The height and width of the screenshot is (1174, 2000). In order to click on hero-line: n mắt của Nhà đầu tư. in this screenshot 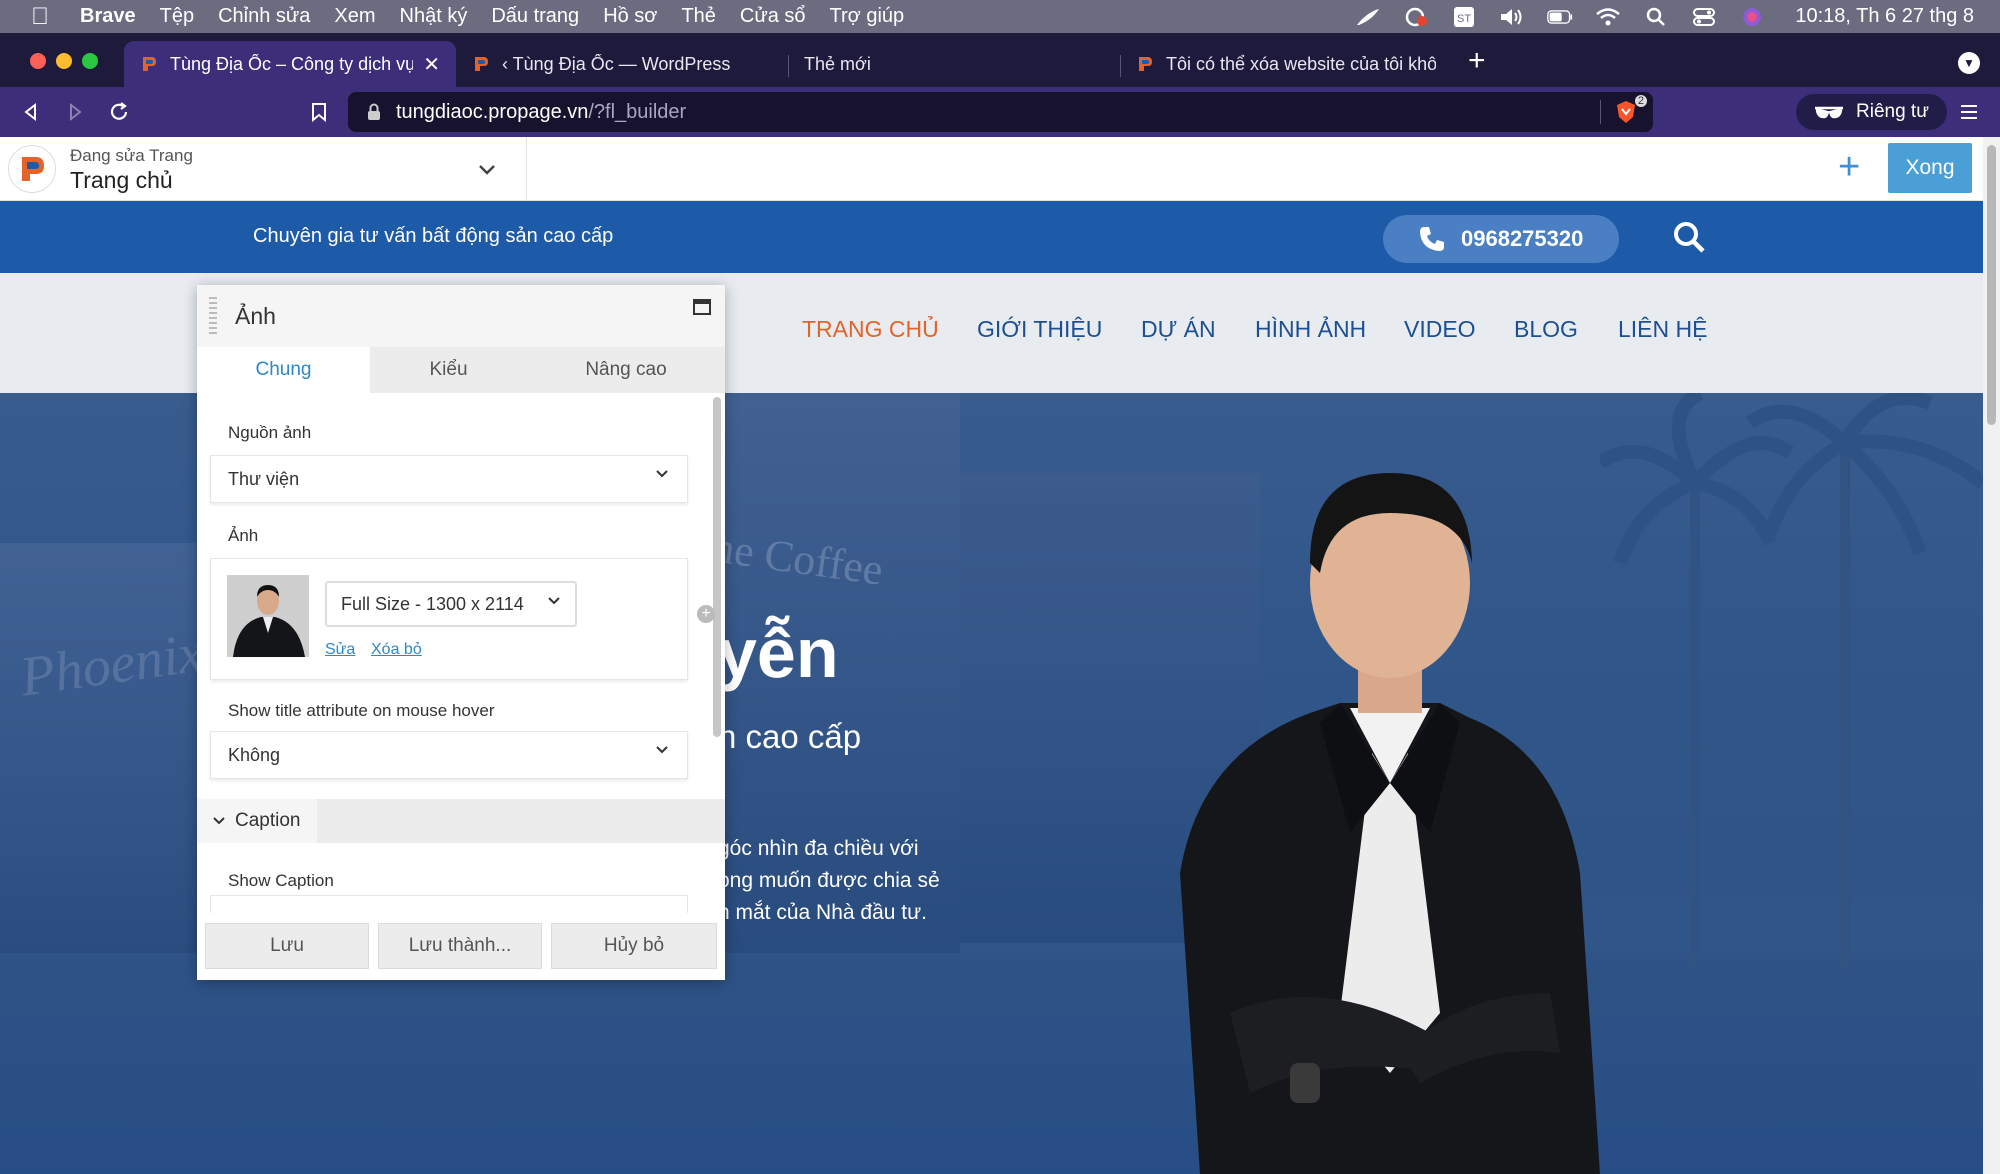, I will do `click(823, 912)`.